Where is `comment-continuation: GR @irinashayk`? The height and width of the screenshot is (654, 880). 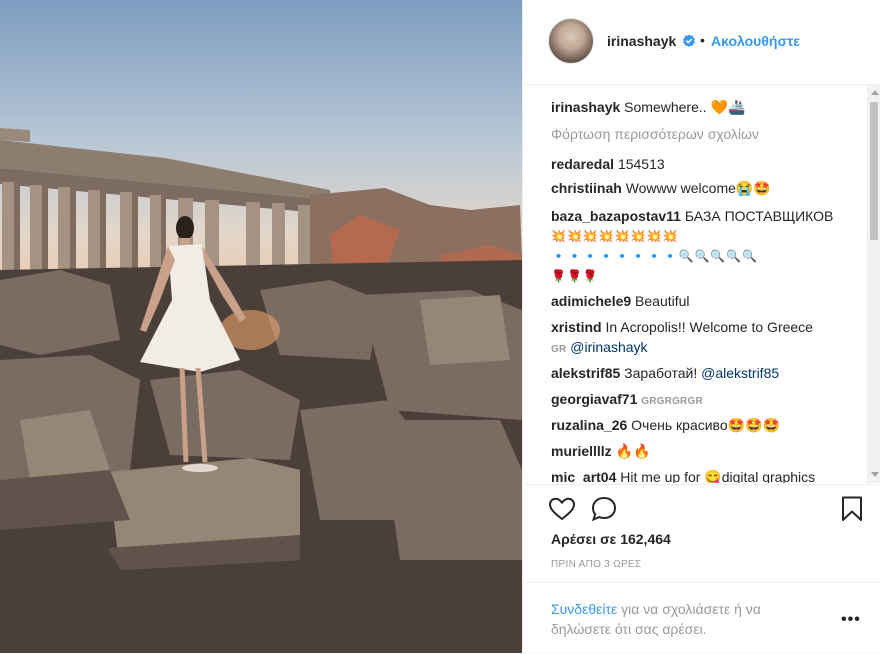
comment-continuation: GR @irinashayk is located at coordinates (599, 348).